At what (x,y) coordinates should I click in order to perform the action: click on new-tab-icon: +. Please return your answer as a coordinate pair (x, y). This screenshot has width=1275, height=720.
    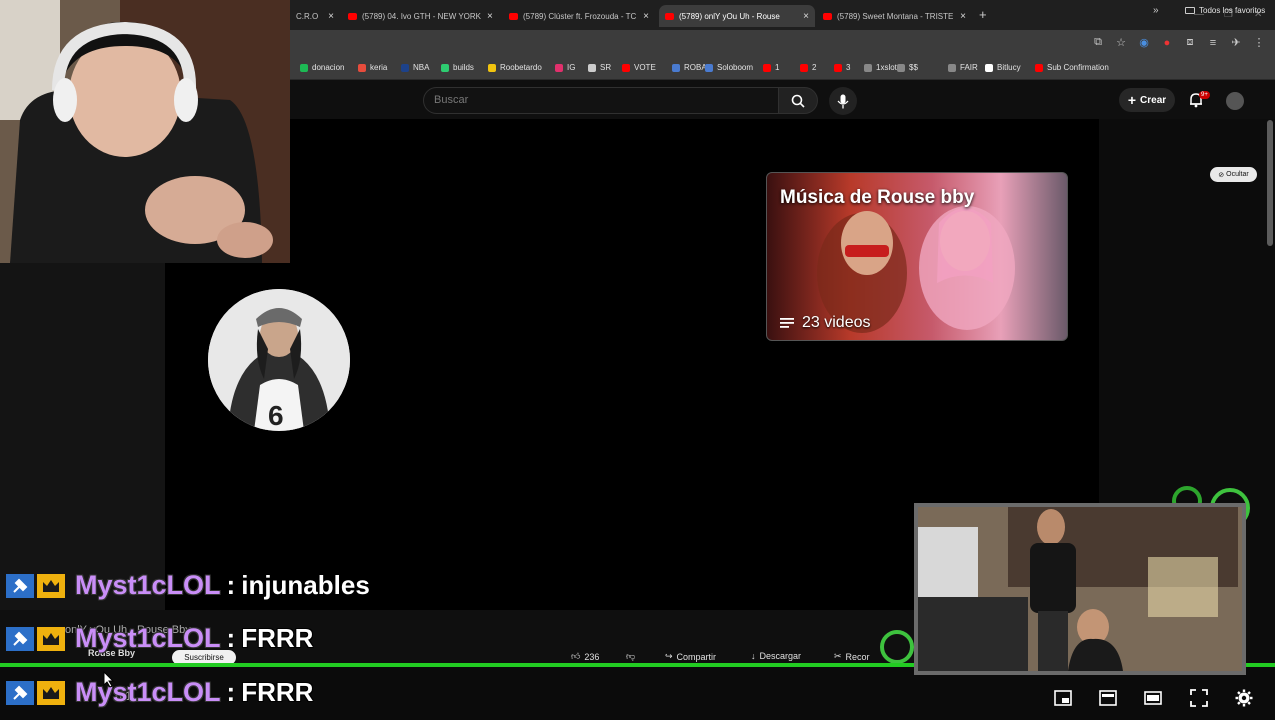
    Looking at the image, I should click on (983, 14).